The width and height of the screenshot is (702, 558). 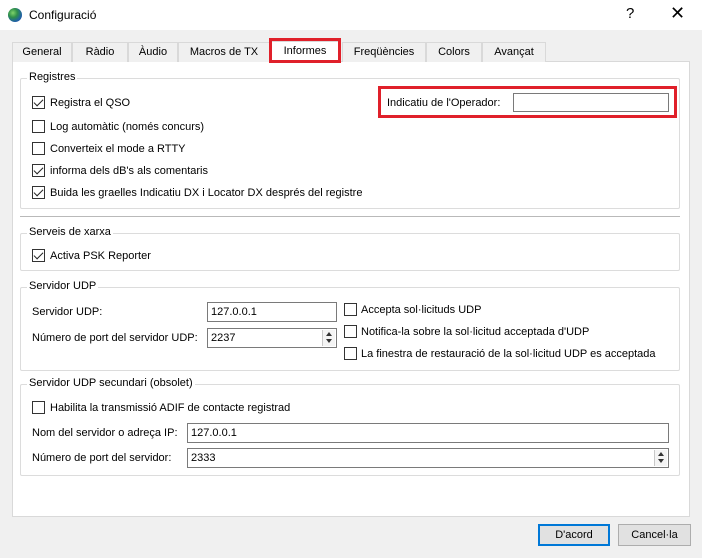 What do you see at coordinates (38, 192) in the screenshot?
I see `clear-grids-checkbox` at bounding box center [38, 192].